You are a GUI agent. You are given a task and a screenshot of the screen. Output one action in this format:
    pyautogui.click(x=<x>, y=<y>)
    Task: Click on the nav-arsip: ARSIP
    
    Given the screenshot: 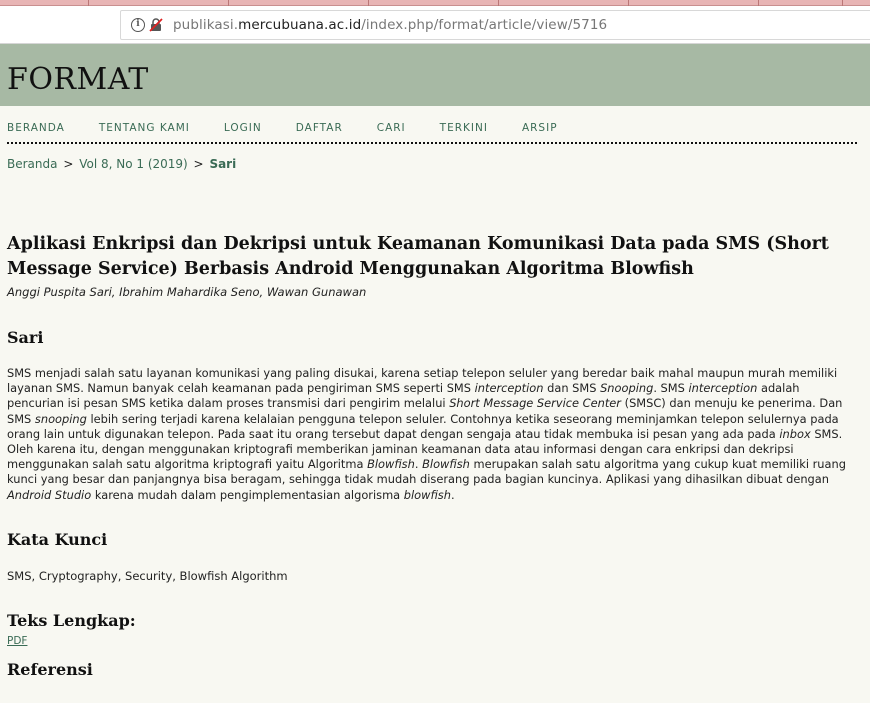 What is the action you would take?
    pyautogui.click(x=540, y=128)
    